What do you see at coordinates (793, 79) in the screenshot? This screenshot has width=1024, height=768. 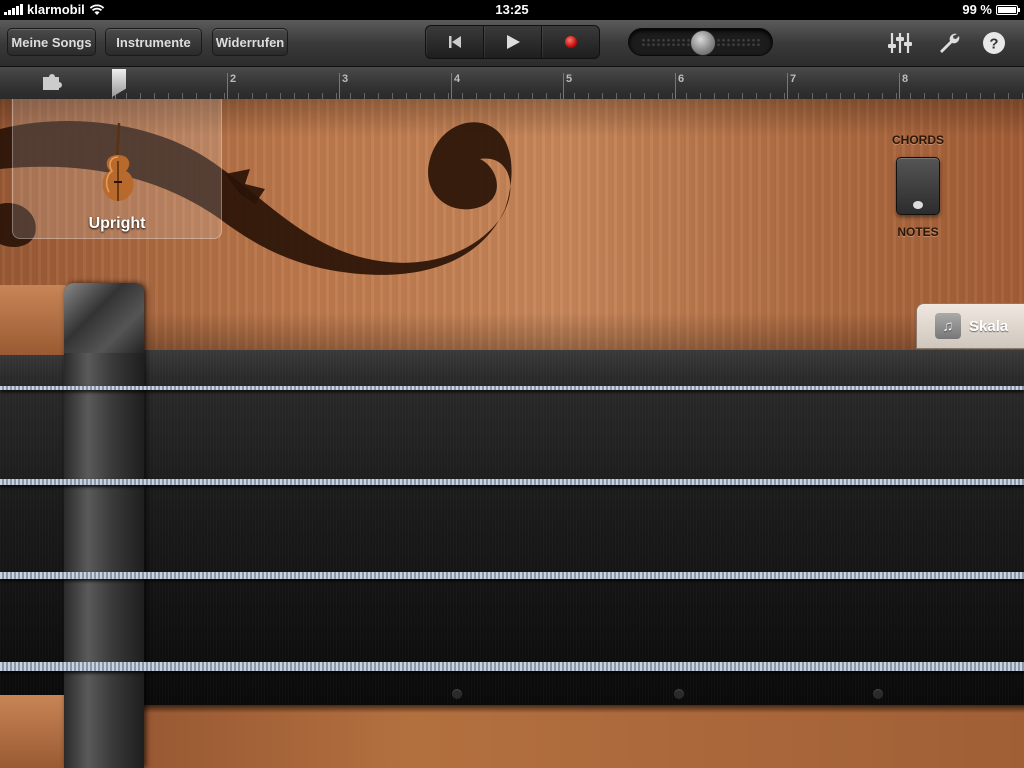 I see `ruler-bar-label: 7` at bounding box center [793, 79].